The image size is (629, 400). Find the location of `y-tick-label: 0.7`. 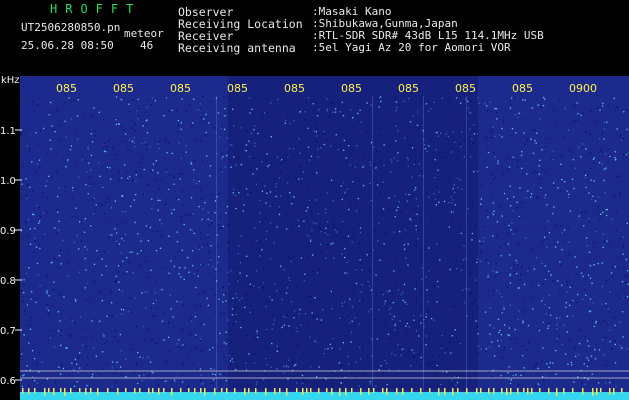

y-tick-label: 0.7 is located at coordinates (8, 331).